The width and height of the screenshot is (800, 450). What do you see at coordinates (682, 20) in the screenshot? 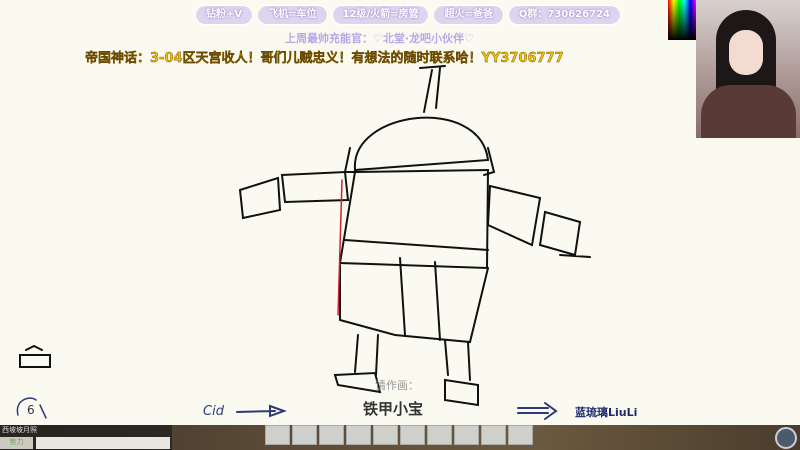
I see `color-picker` at bounding box center [682, 20].